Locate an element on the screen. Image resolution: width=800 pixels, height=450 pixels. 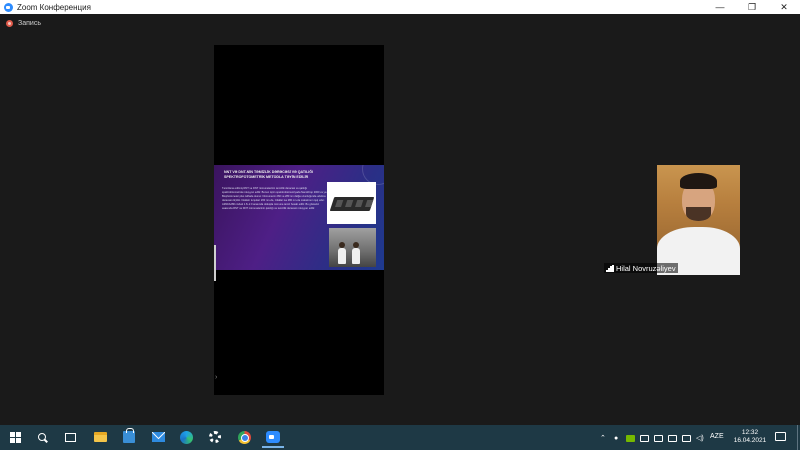
task-view-button is located at coordinates (70, 437).